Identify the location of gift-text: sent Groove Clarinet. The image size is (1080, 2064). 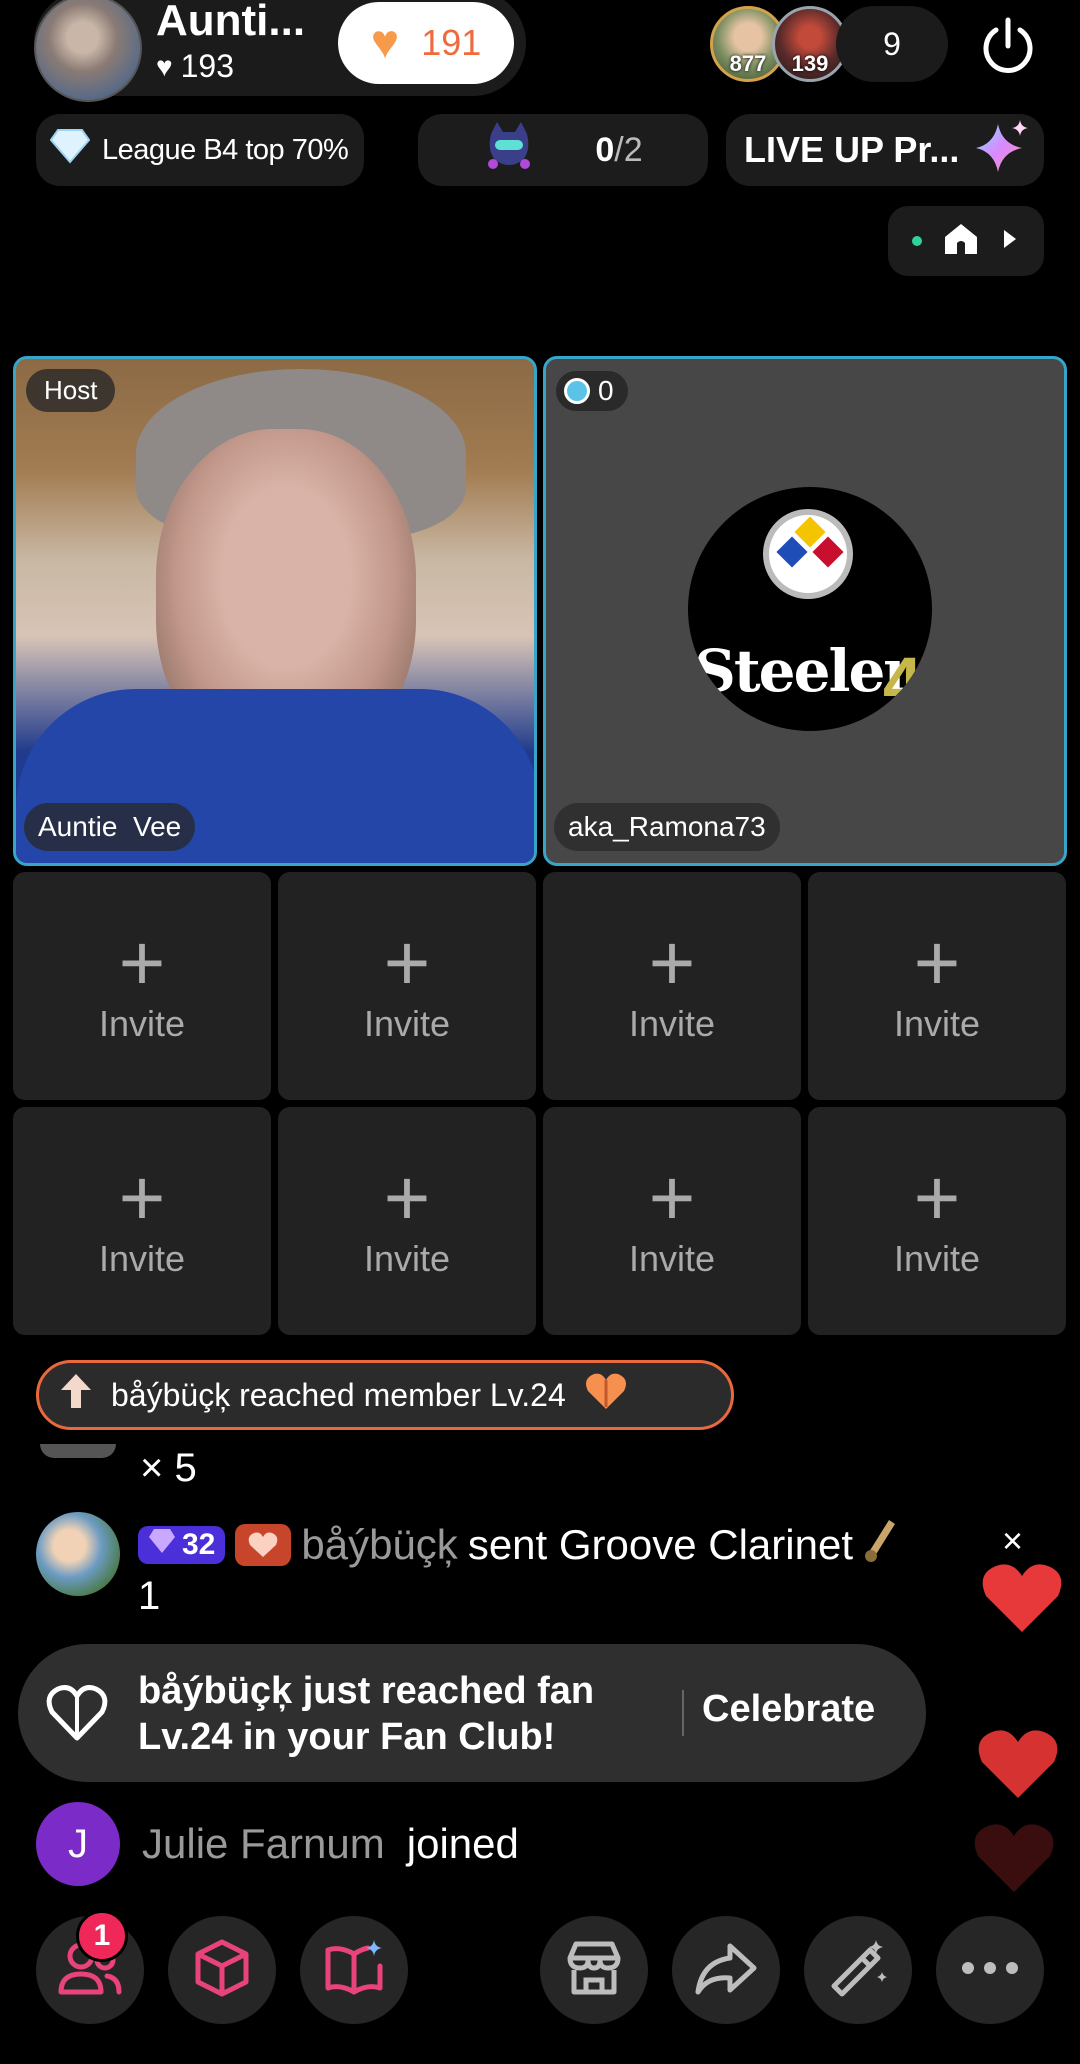
(660, 1544).